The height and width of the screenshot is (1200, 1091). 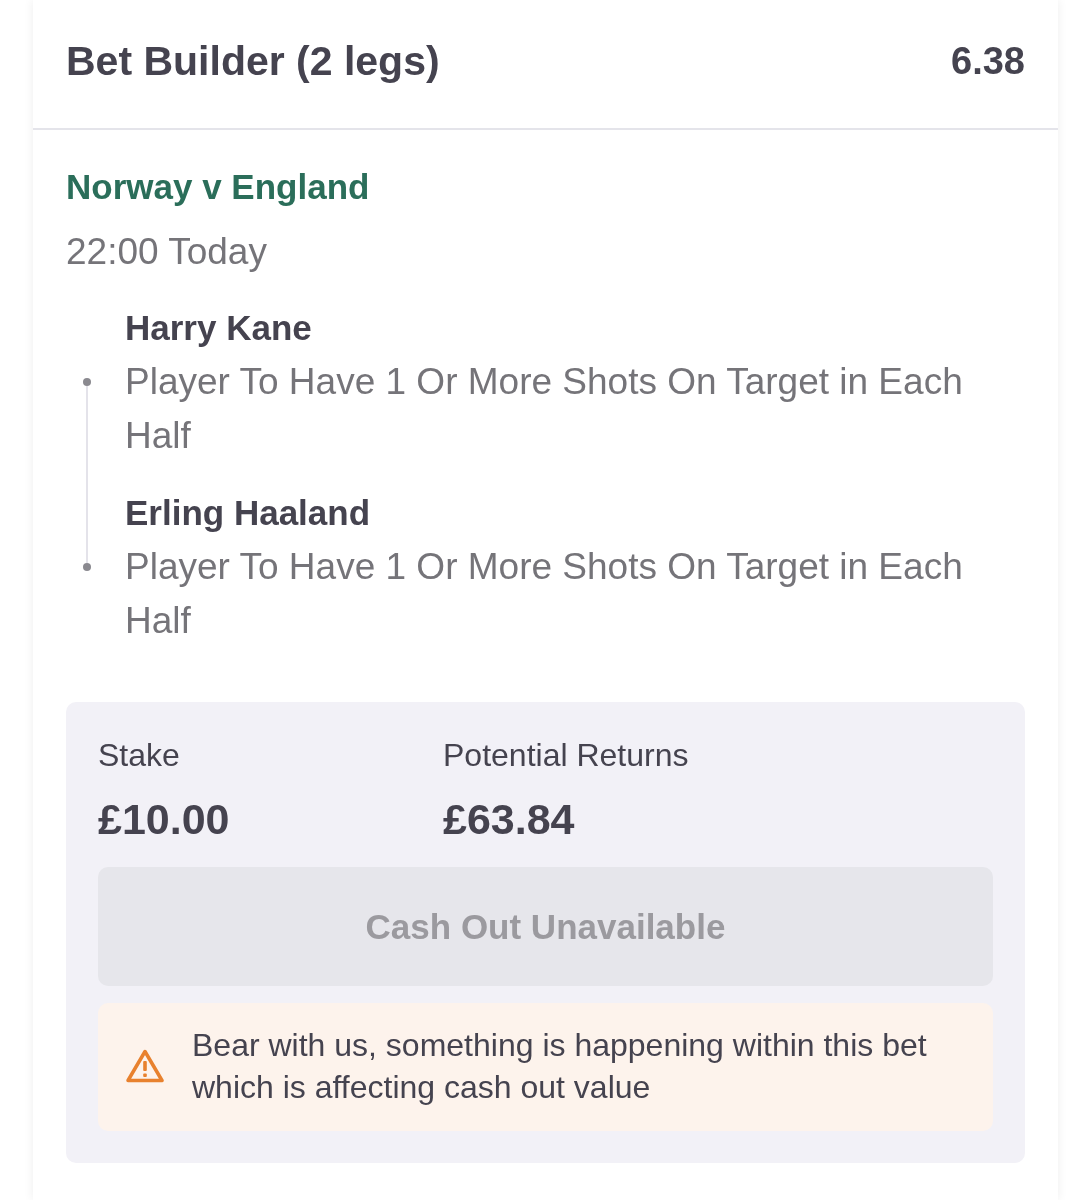 What do you see at coordinates (248, 513) in the screenshot?
I see `leg-selection: Erling Haaland` at bounding box center [248, 513].